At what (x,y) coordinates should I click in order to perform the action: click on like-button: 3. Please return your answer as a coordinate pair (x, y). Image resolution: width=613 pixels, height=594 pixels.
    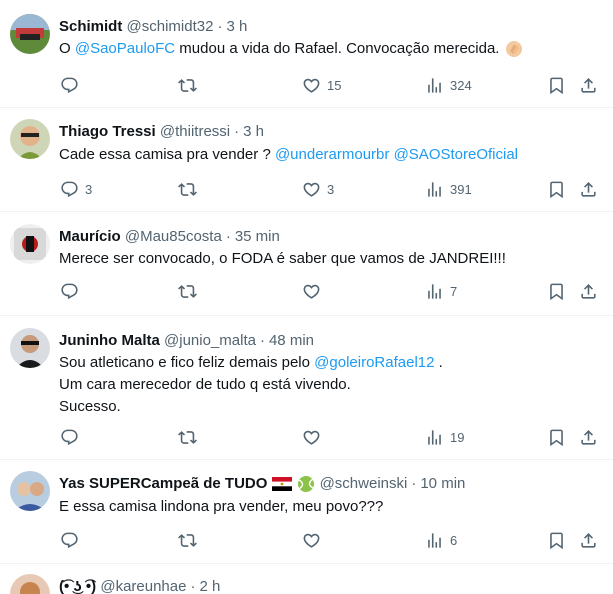
    Looking at the image, I should click on (318, 189).